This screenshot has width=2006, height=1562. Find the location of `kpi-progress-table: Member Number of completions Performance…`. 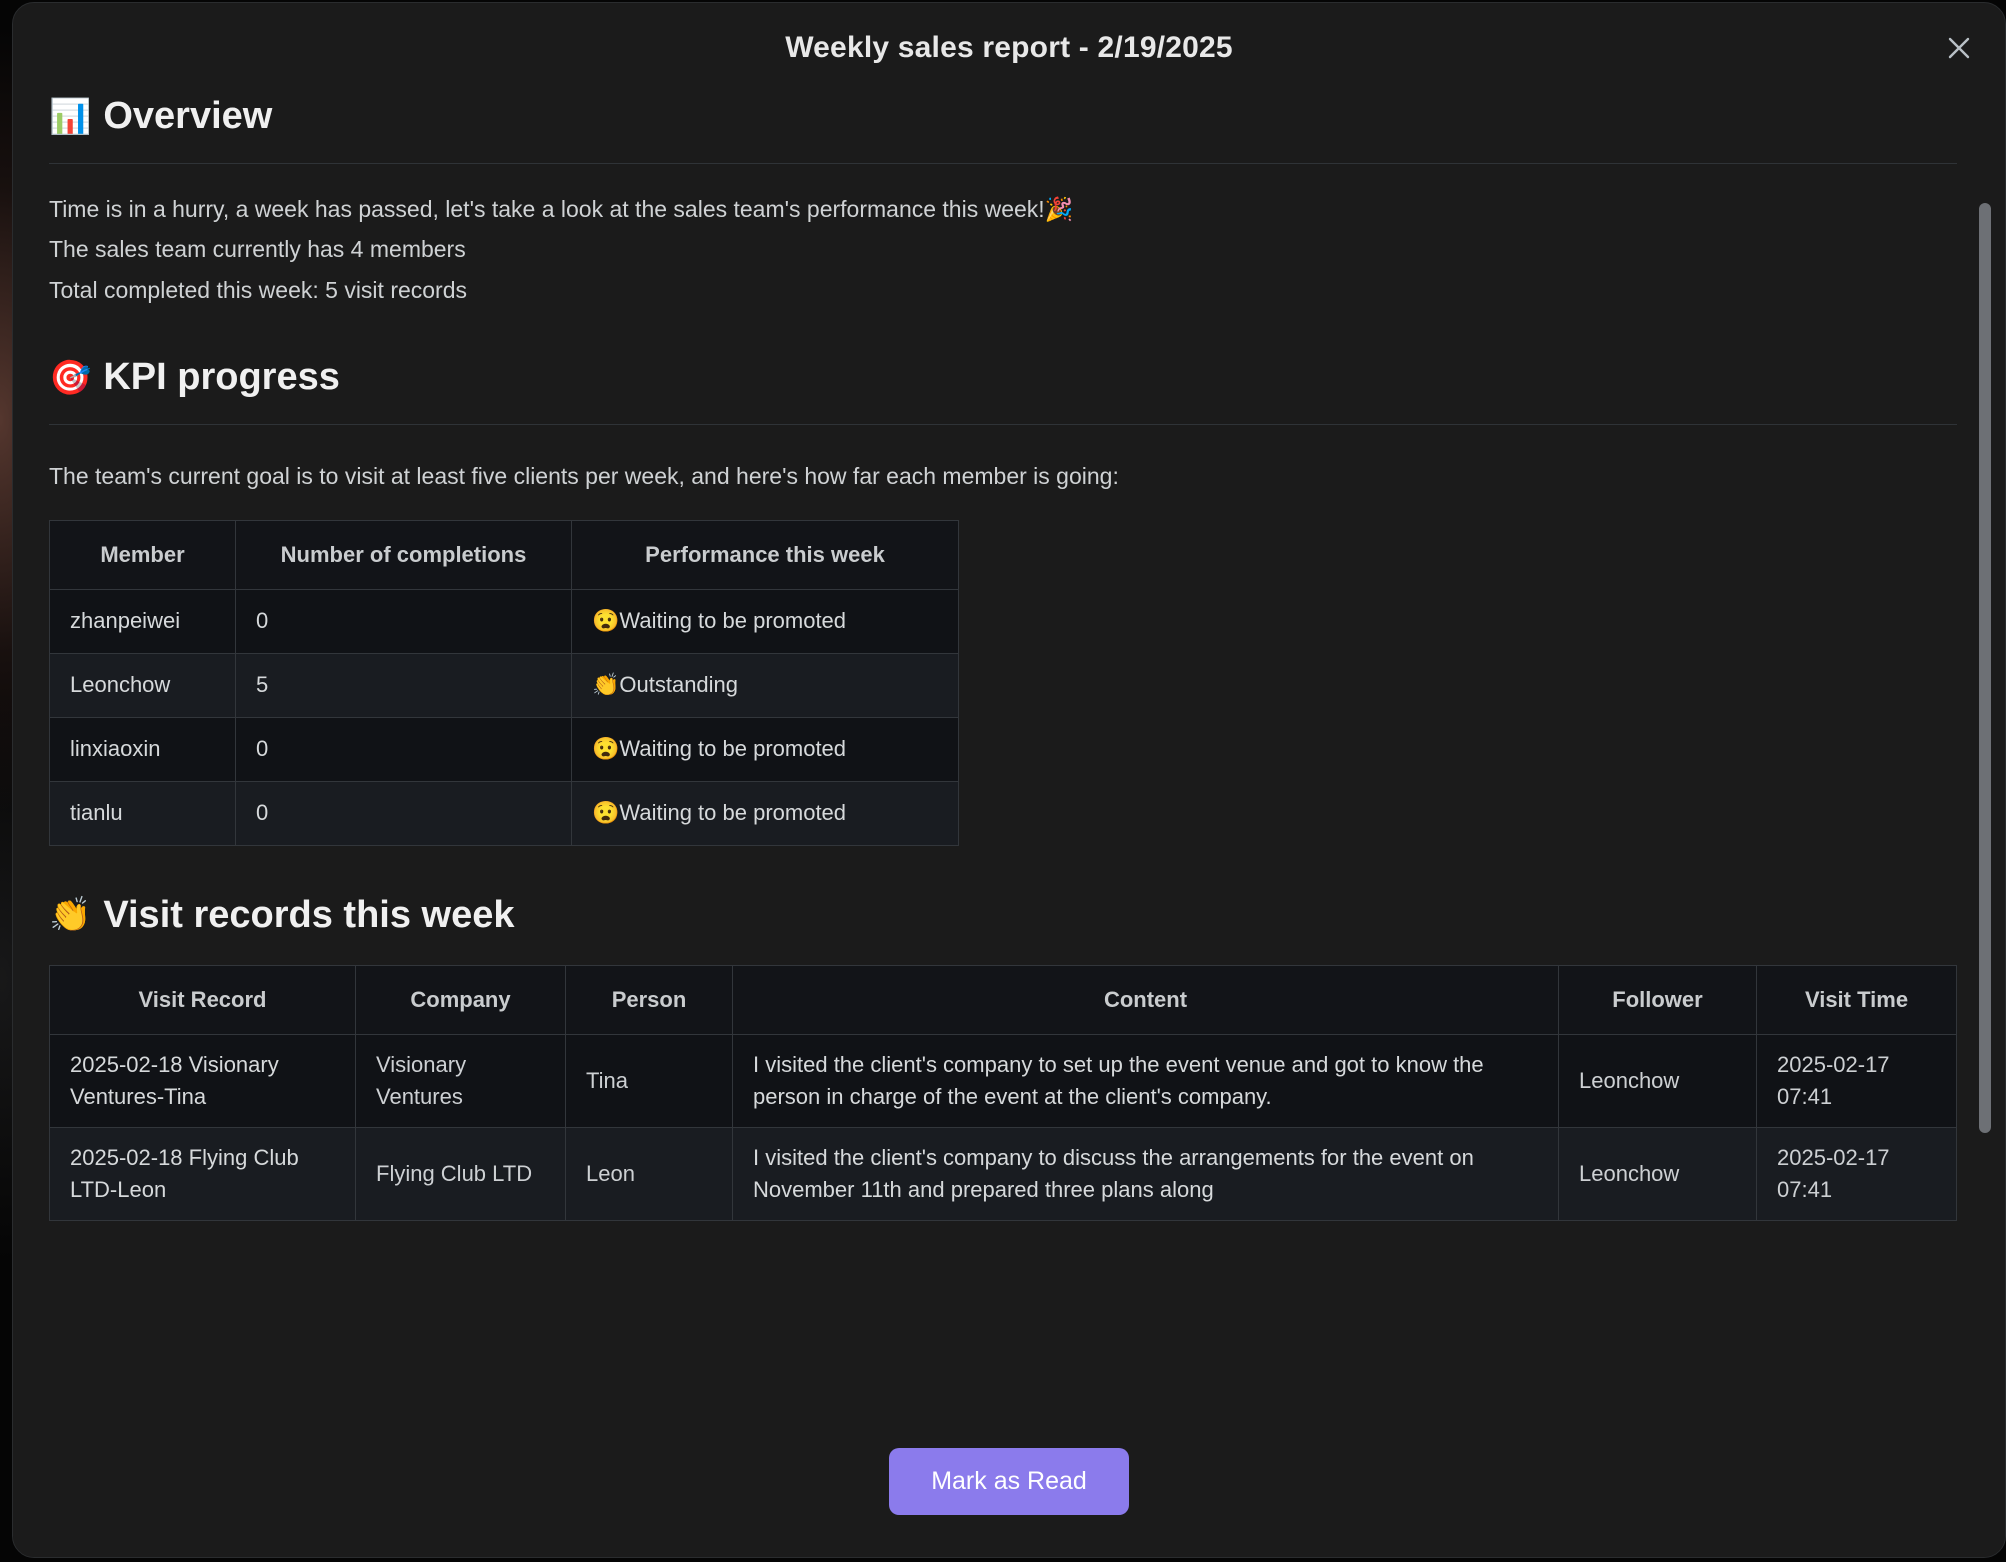

kpi-progress-table: Member Number of completions Performance… is located at coordinates (504, 682).